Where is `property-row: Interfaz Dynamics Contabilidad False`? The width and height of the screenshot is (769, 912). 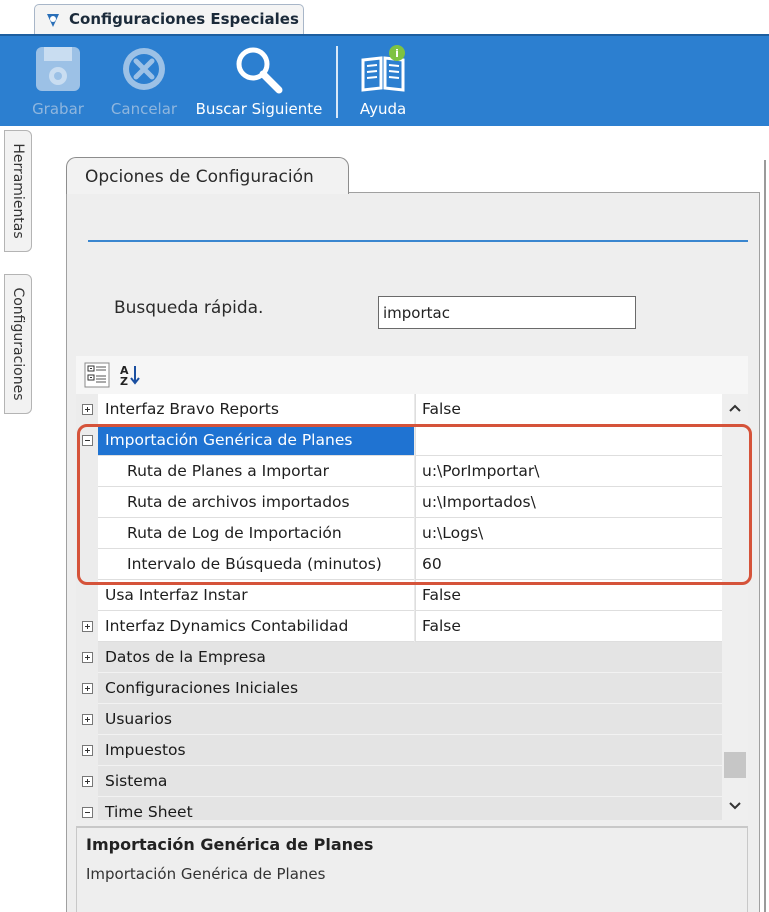
property-row: Interfaz Dynamics Contabilidad False is located at coordinates (399, 626).